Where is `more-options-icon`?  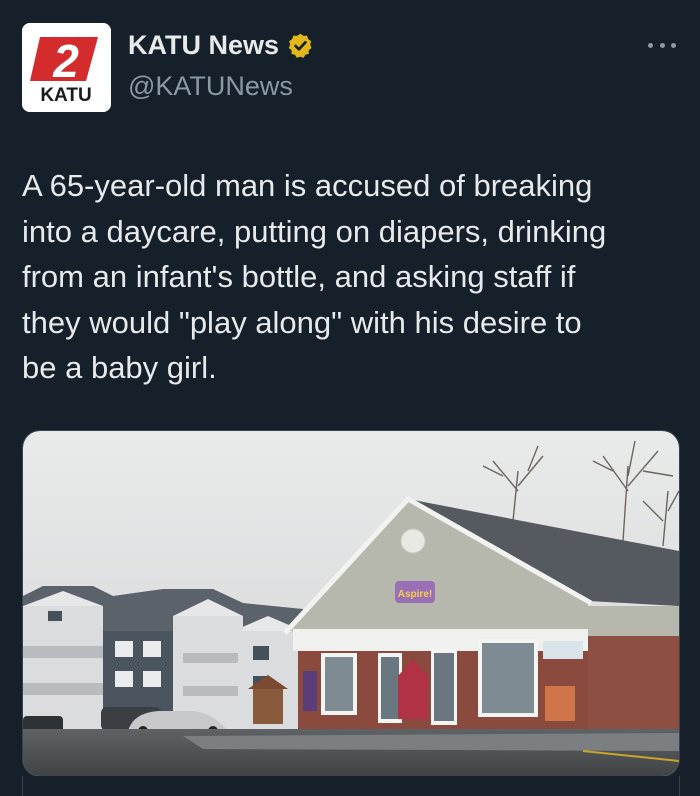
more-options-icon is located at coordinates (662, 45).